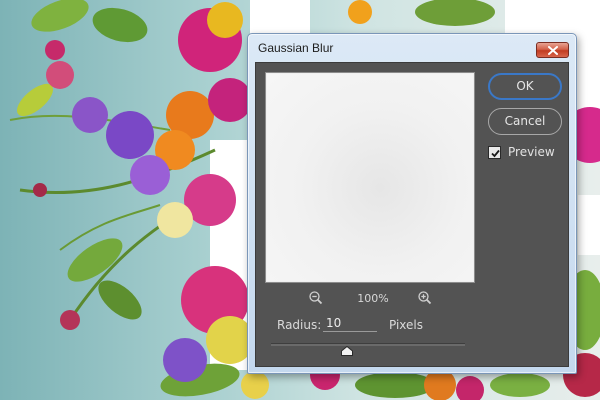  Describe the element at coordinates (299, 325) in the screenshot. I see `radius-label: Radius:` at that location.